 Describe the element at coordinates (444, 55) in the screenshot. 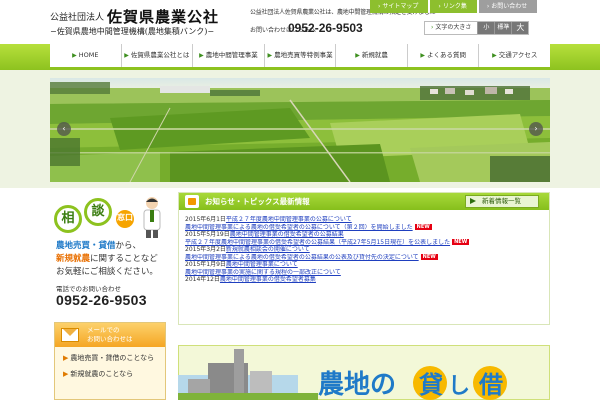

I see `nav-faq: ▶ よくある質問` at that location.